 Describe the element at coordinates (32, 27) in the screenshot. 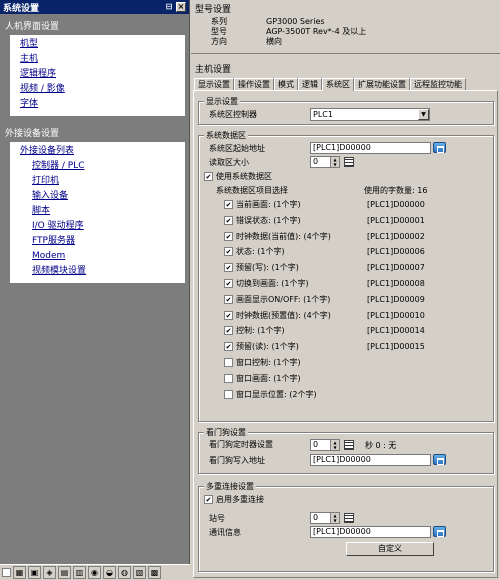

I see `hmi-section-label: 人机界面设置` at that location.